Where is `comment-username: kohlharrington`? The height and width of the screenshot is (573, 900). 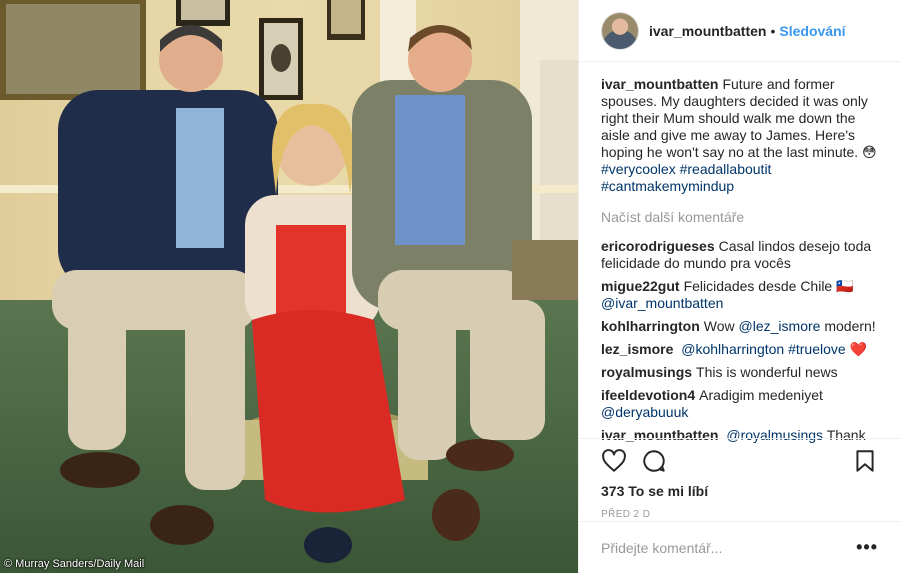
comment-username: kohlharrington is located at coordinates (650, 326).